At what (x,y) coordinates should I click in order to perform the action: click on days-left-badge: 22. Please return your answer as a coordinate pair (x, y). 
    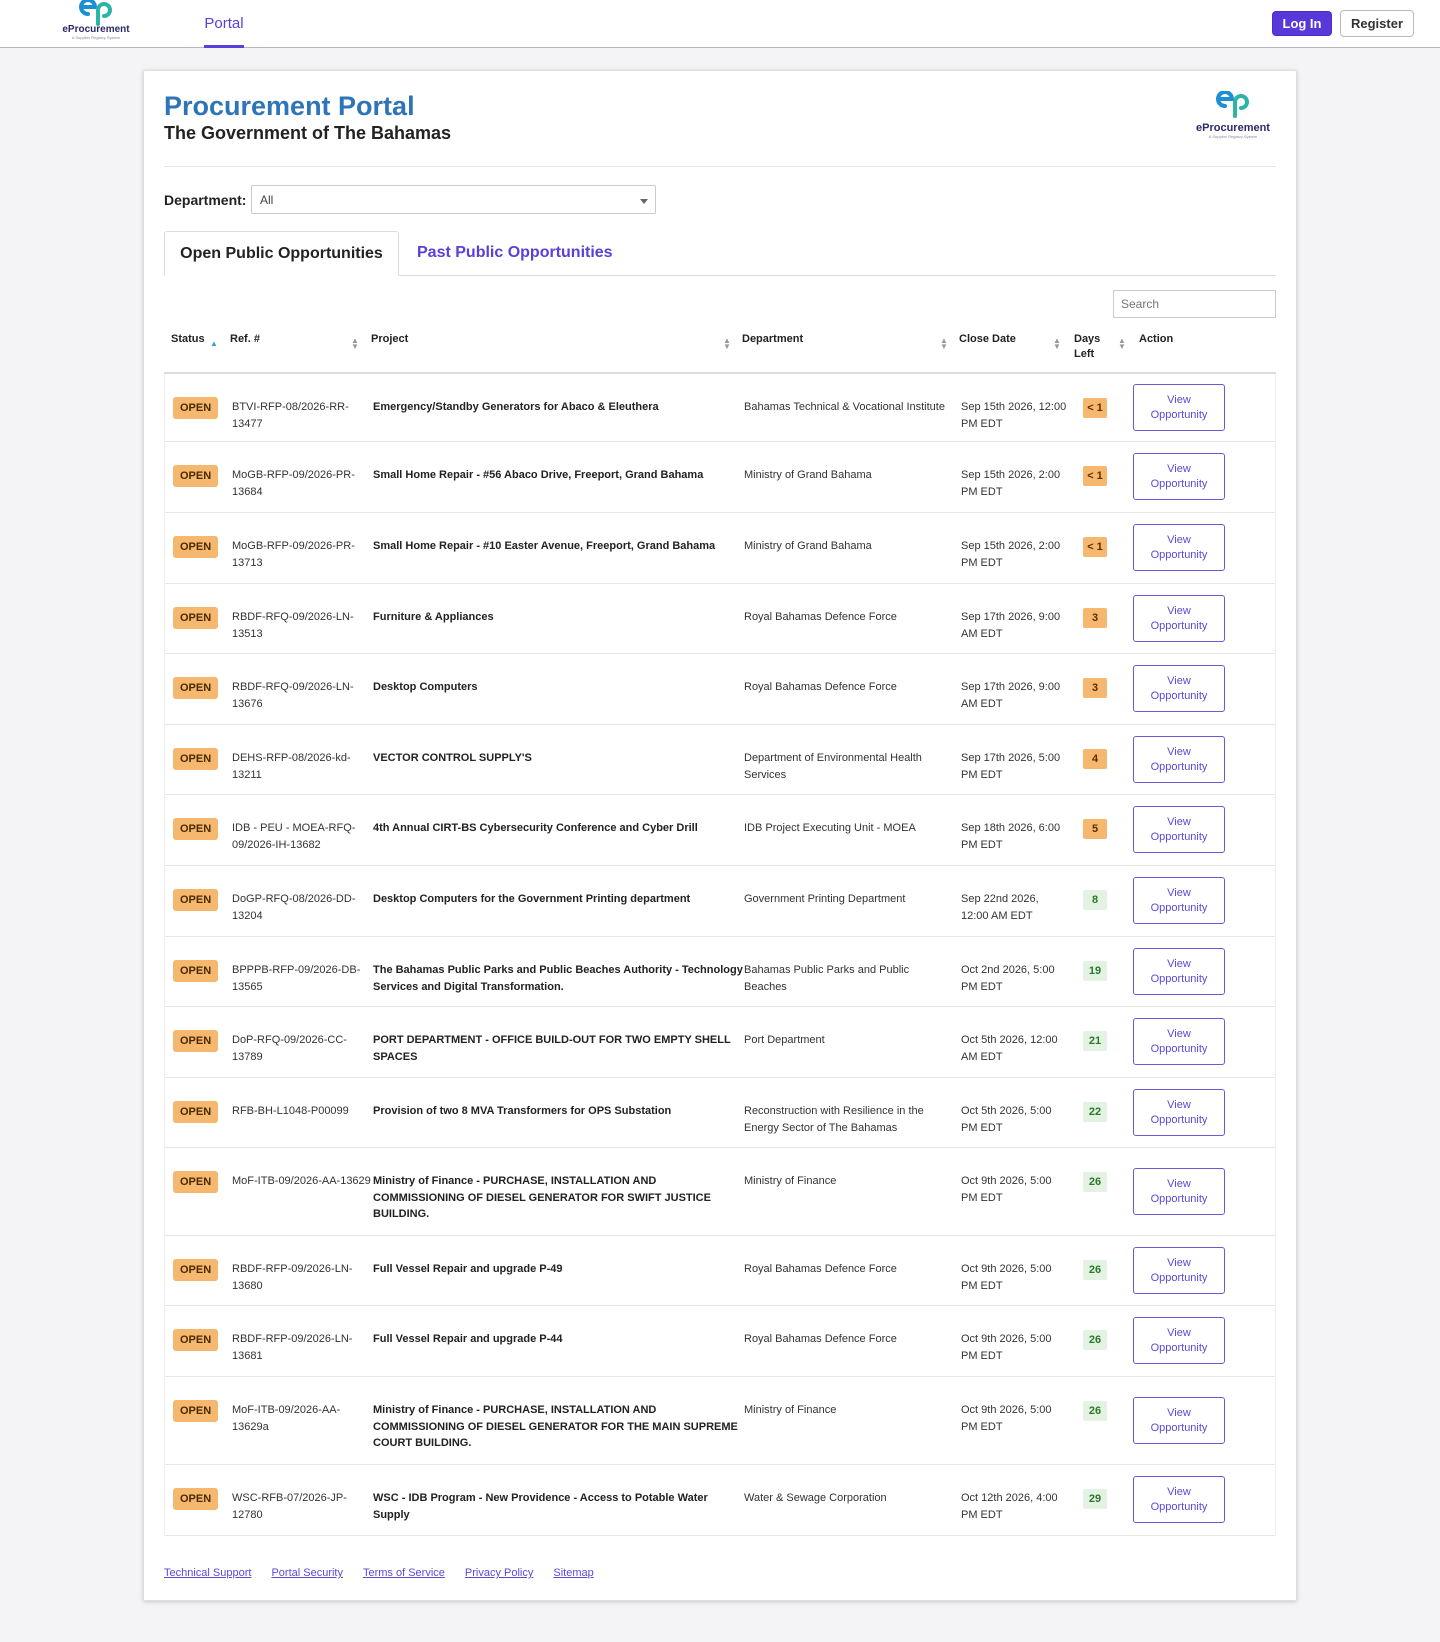
    Looking at the image, I should click on (1095, 1112).